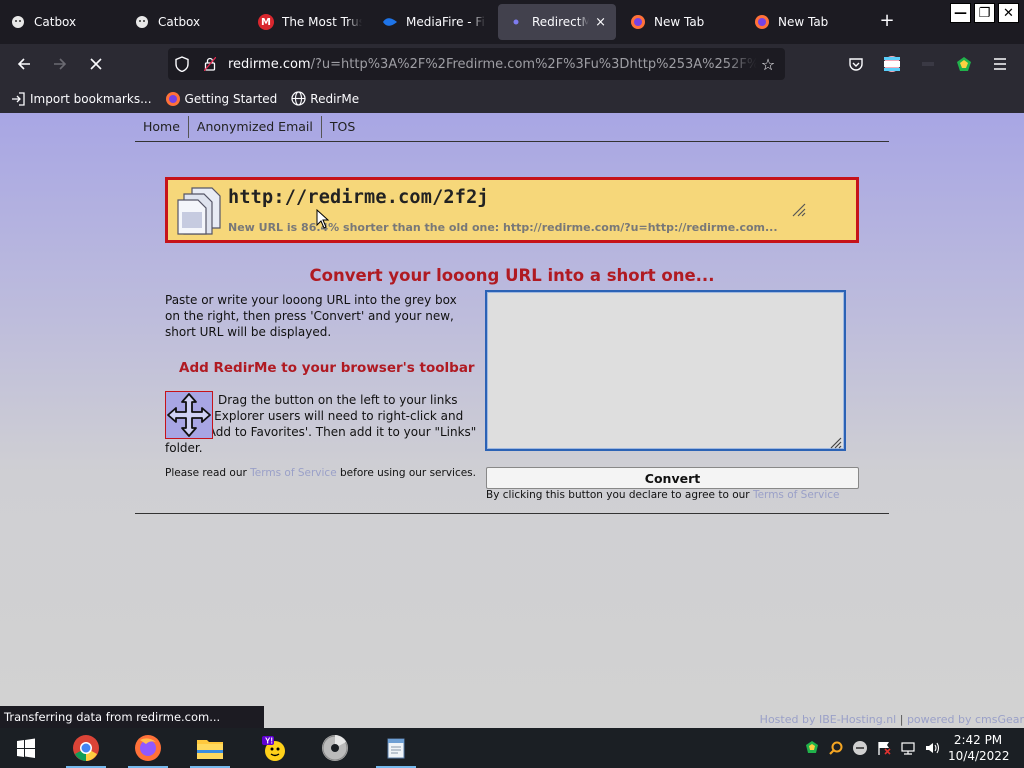 The height and width of the screenshot is (768, 1024). What do you see at coordinates (298, 99) in the screenshot?
I see `globe-icon` at bounding box center [298, 99].